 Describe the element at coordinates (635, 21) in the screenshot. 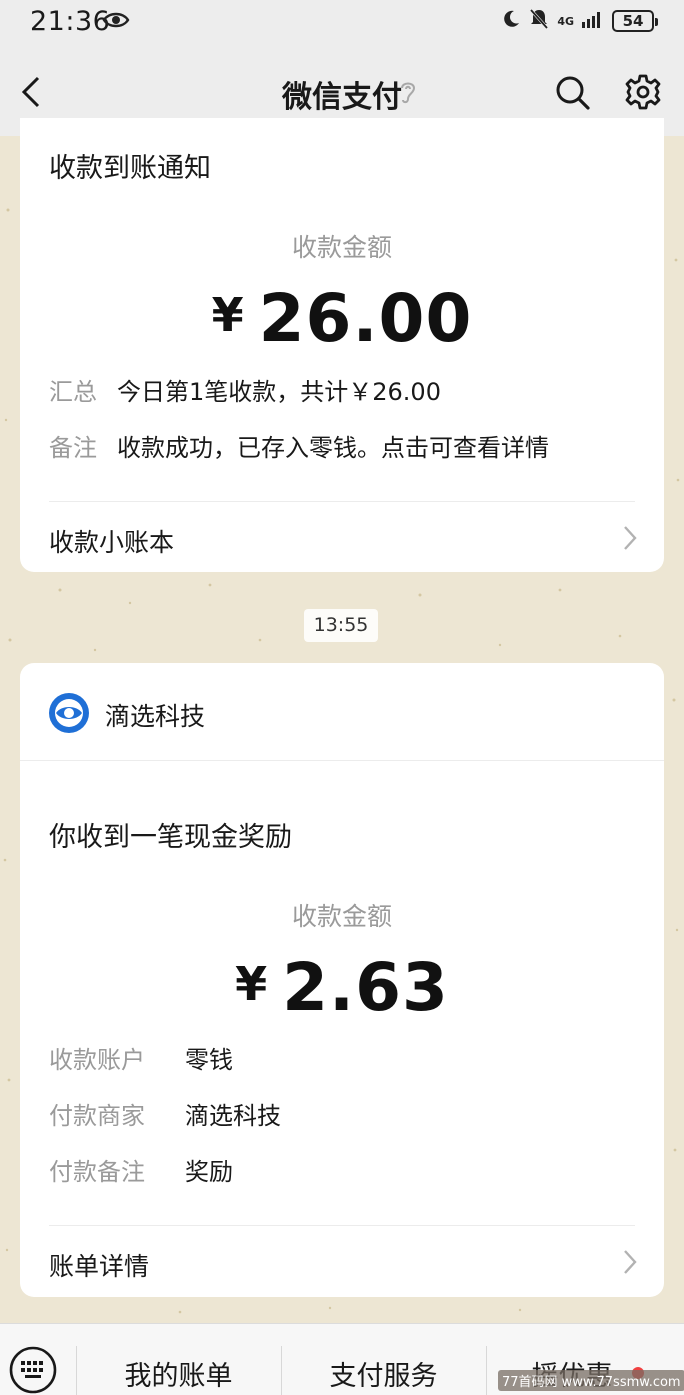

I see `battery-indicator: 54` at that location.